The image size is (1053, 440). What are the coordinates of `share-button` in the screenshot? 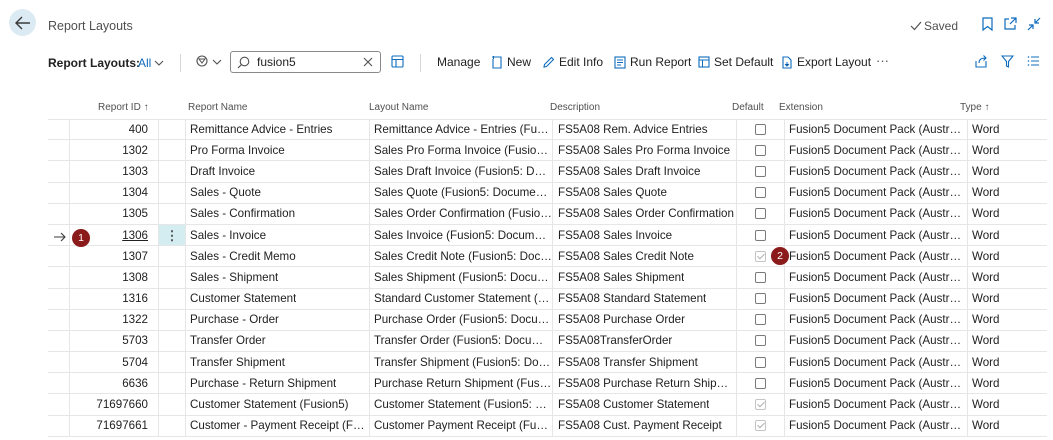 It's located at (981, 61).